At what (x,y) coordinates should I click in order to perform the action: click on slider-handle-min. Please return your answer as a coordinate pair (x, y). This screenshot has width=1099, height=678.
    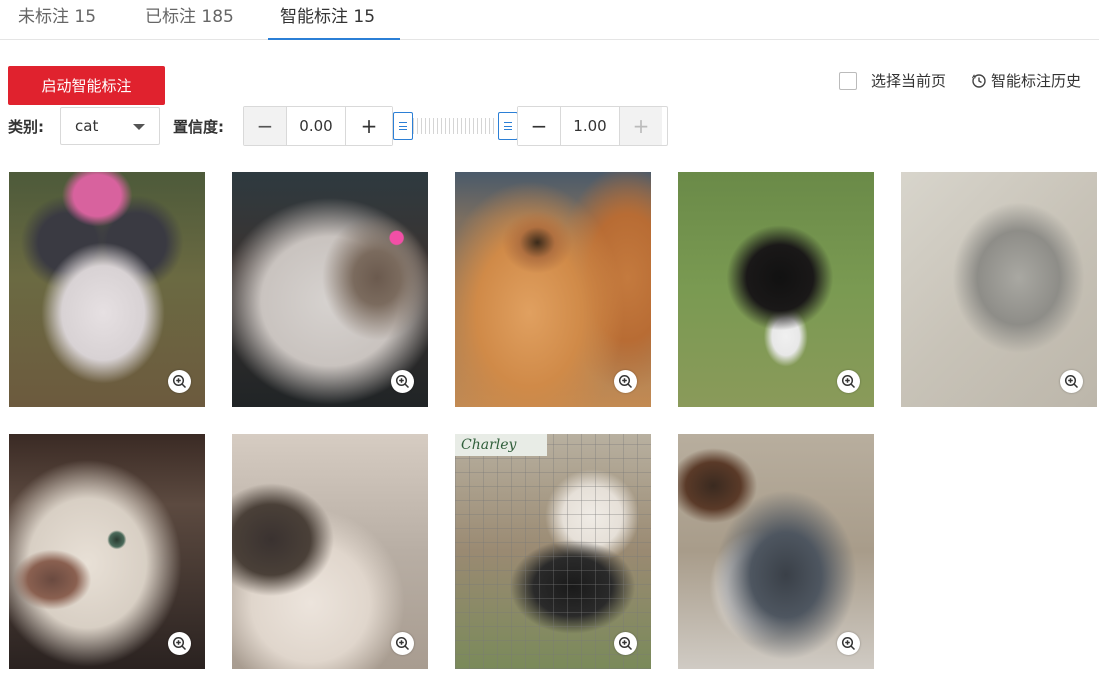
    Looking at the image, I should click on (403, 126).